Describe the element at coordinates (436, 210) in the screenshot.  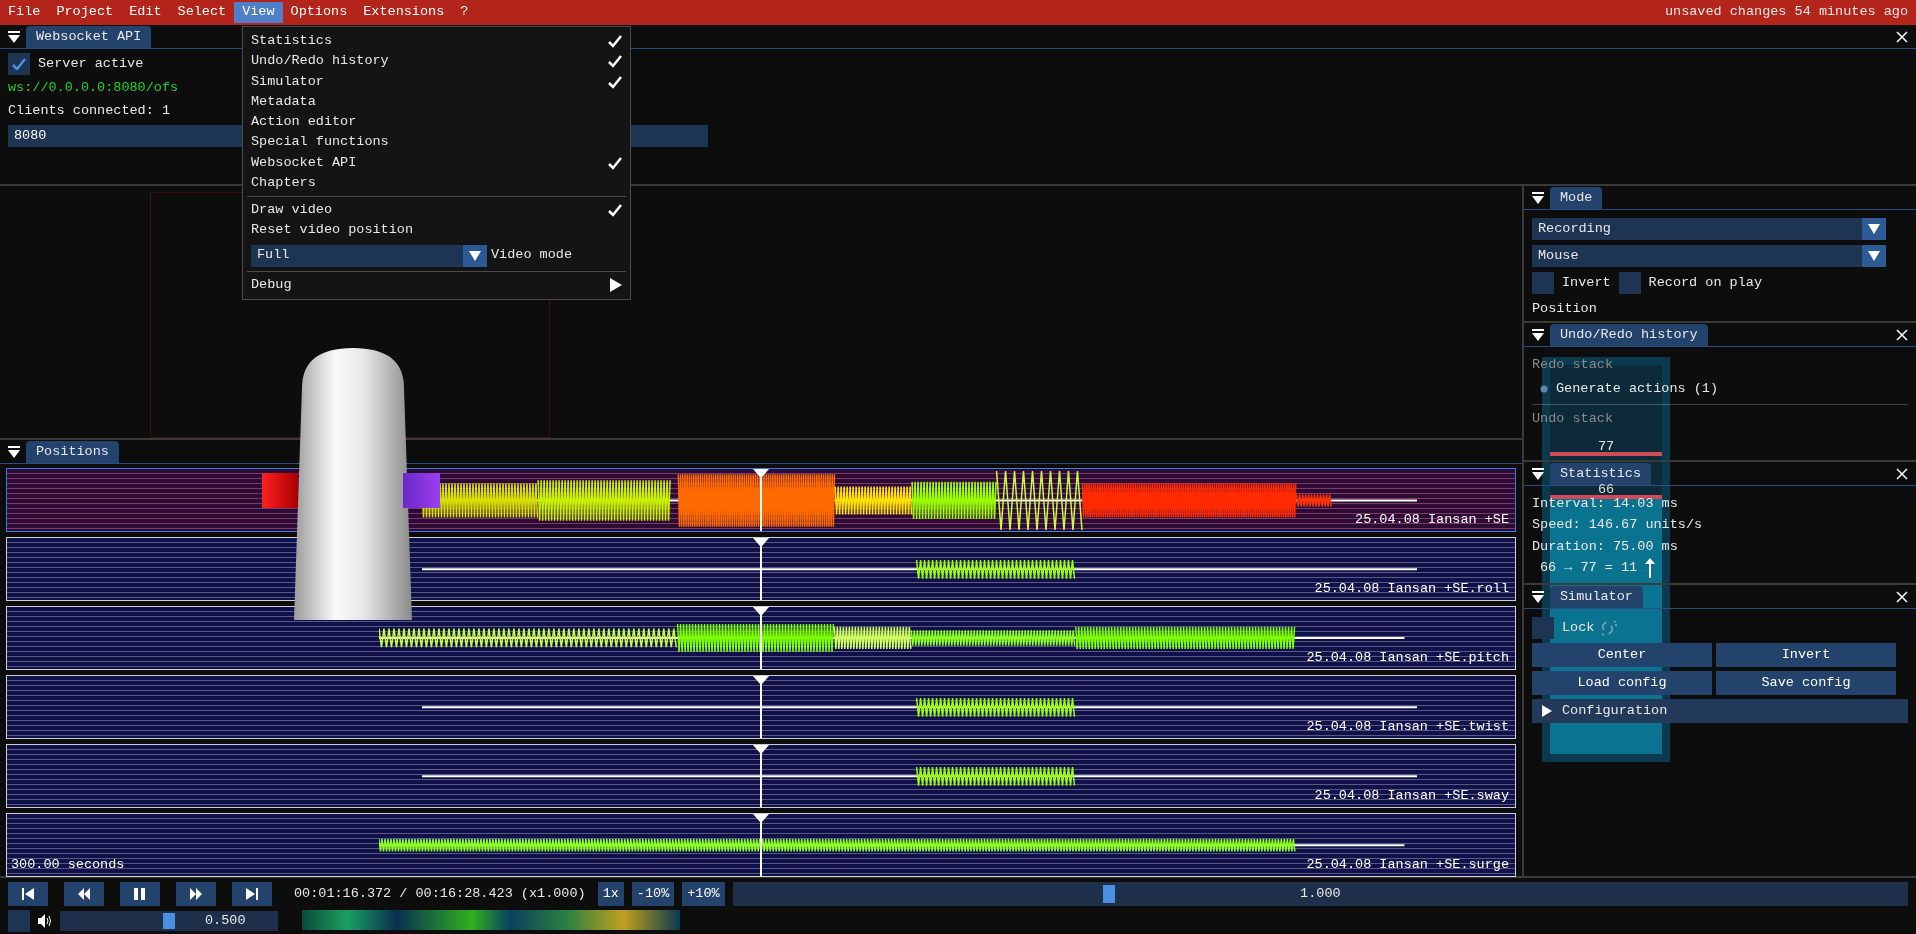
I see `menu-item: Draw video` at that location.